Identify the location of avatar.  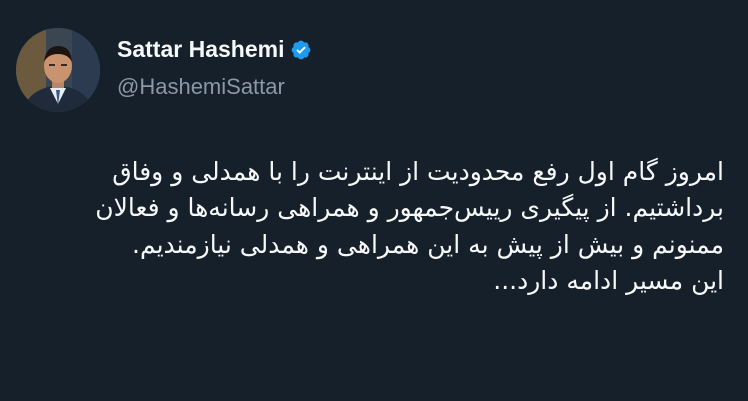
(58, 70).